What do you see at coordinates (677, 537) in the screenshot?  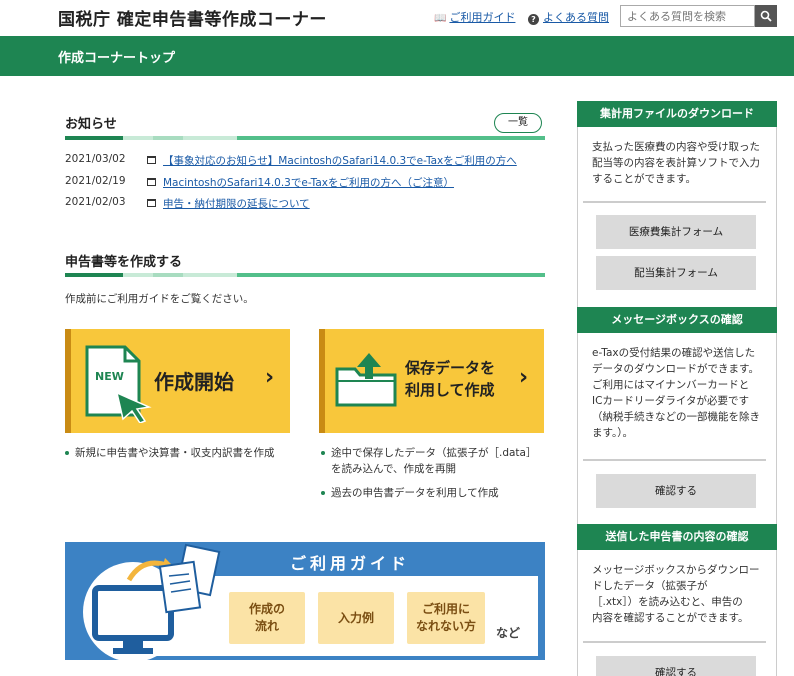 I see `sent-return-header: 送信した申告書の内容の確認` at bounding box center [677, 537].